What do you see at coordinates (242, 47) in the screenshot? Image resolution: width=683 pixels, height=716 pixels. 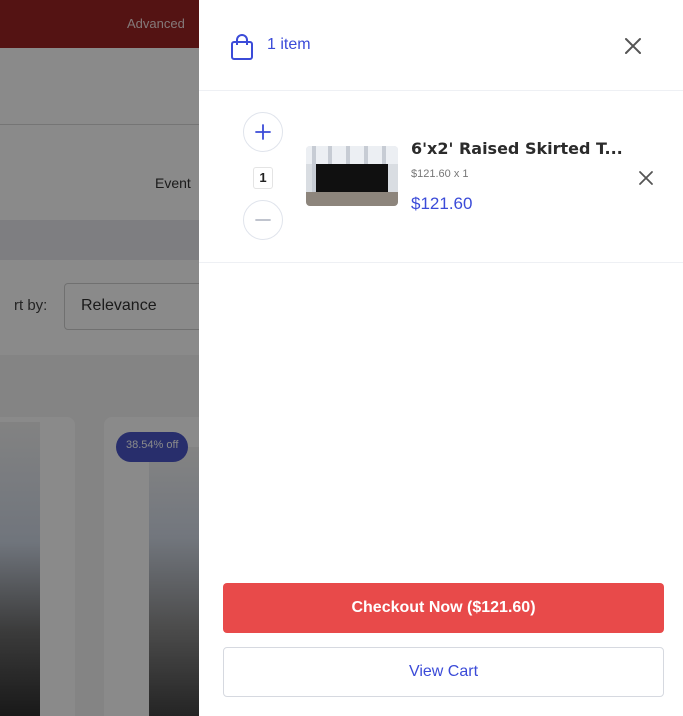 I see `shopping-bag-icon` at bounding box center [242, 47].